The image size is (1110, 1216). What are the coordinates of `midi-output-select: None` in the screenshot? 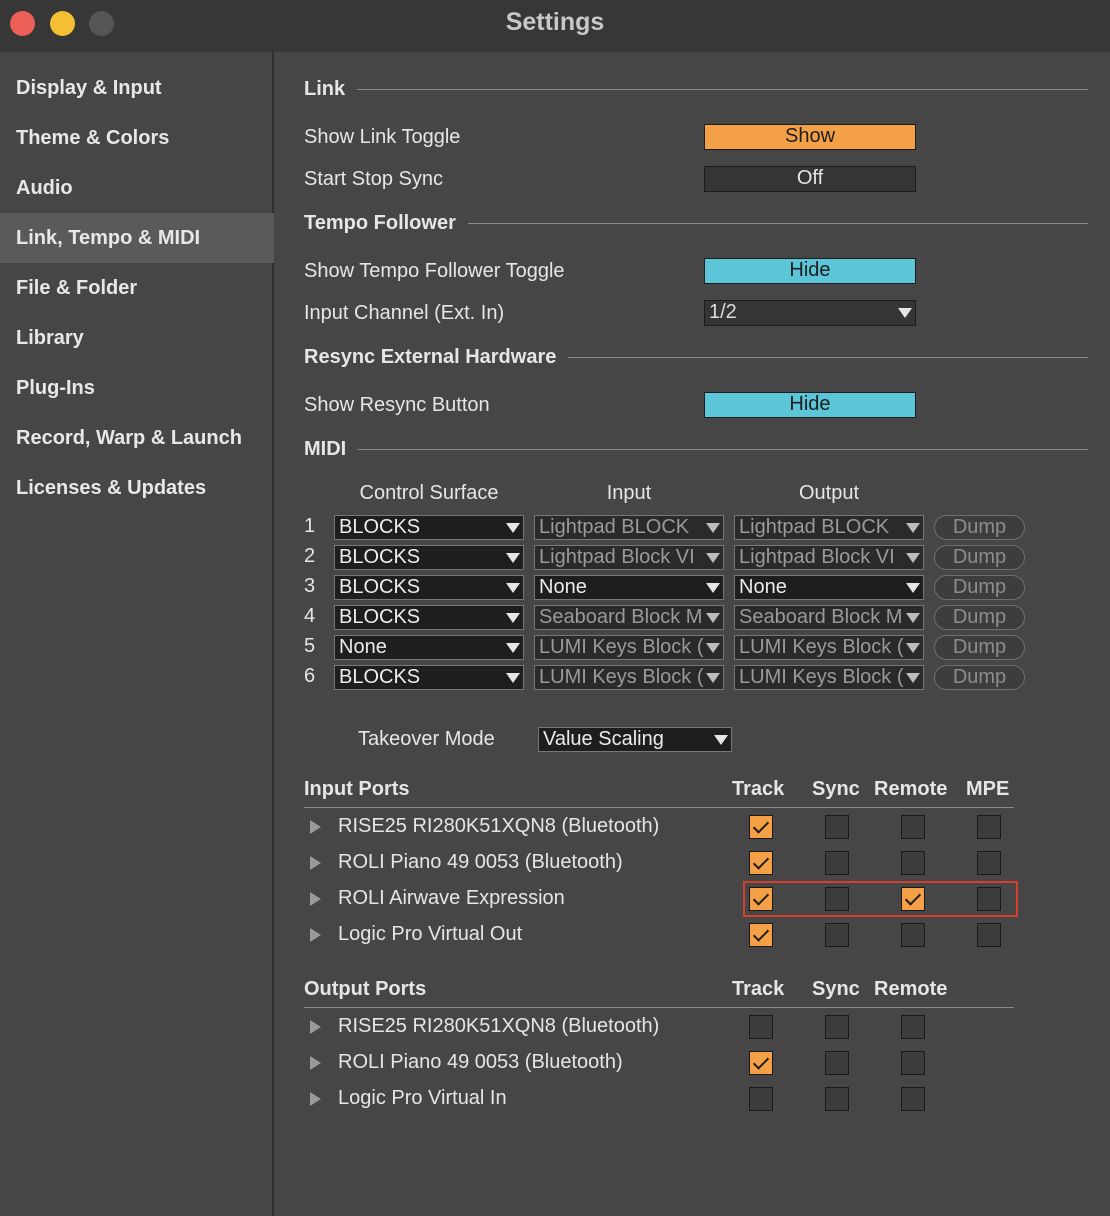 It's located at (829, 587).